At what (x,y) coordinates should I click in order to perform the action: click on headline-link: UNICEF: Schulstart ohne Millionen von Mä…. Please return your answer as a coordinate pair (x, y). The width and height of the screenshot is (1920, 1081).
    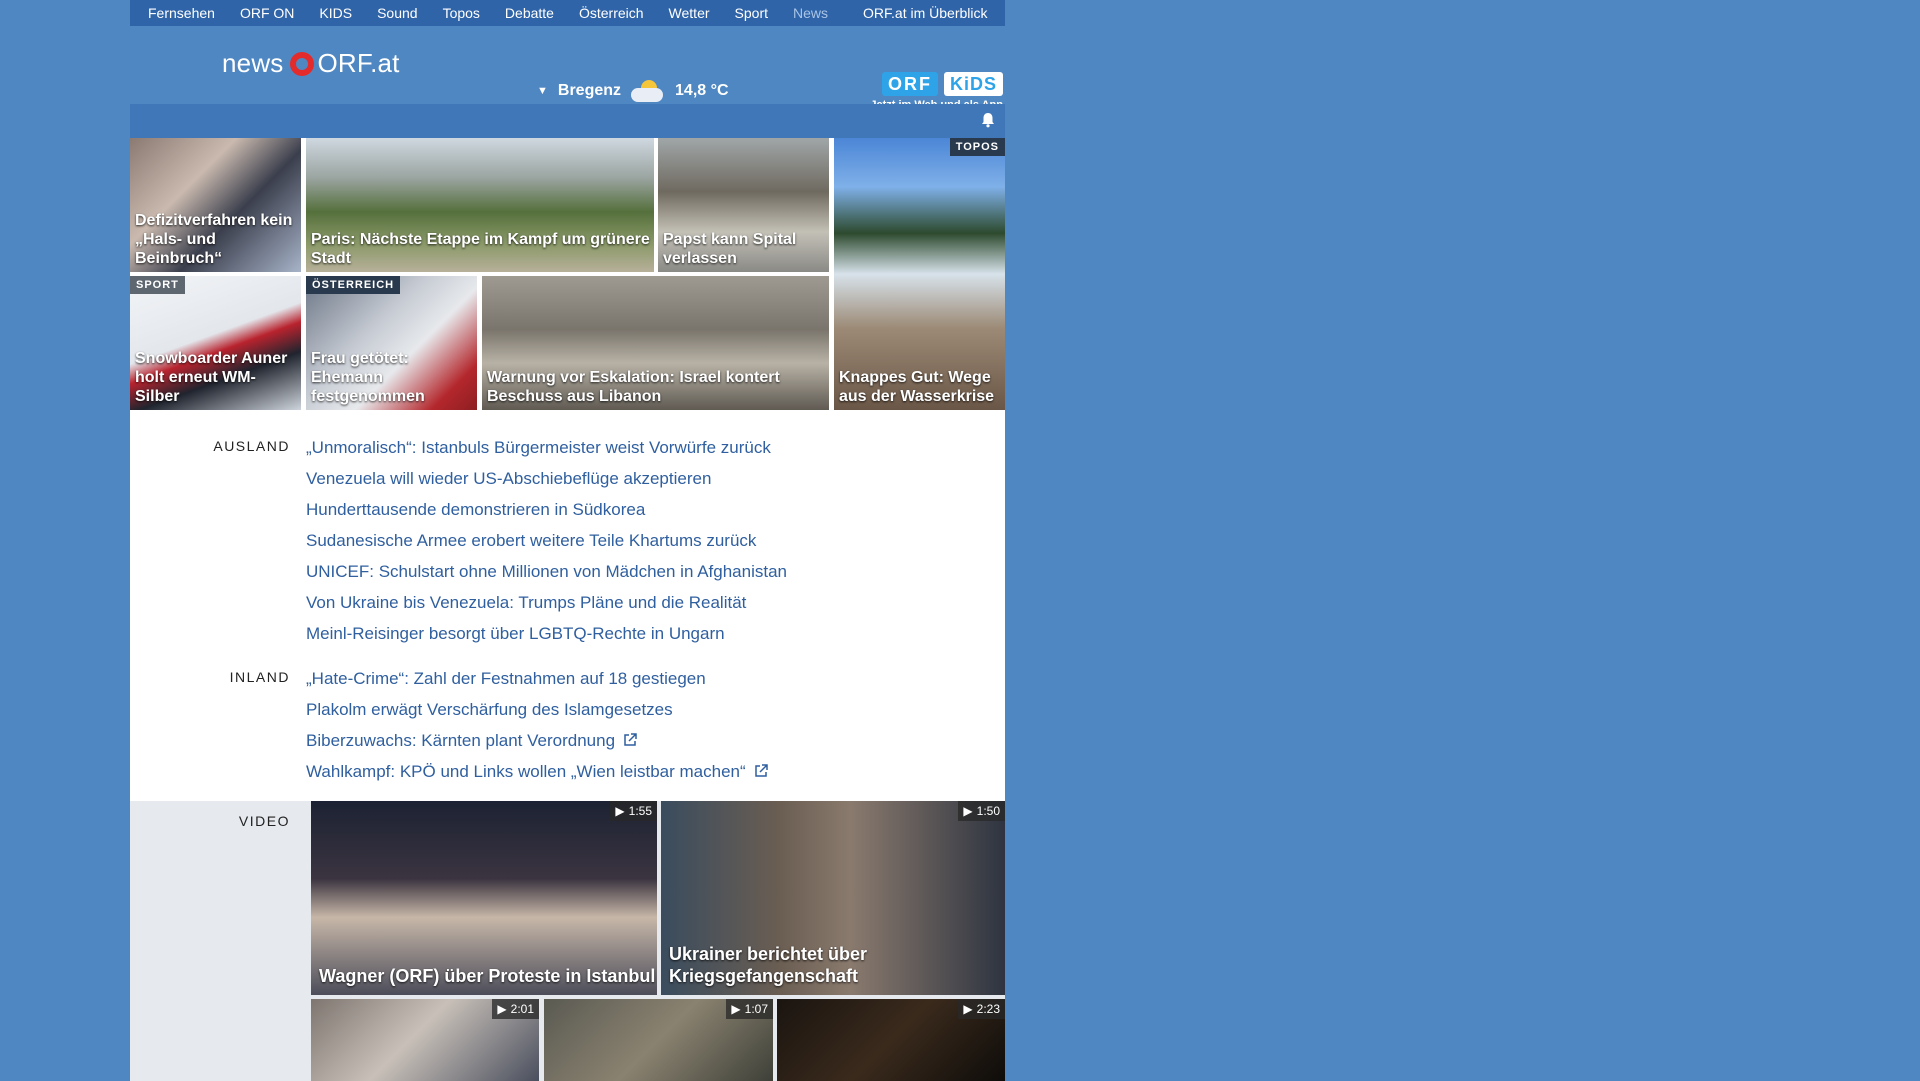
    Looking at the image, I should click on (546, 571).